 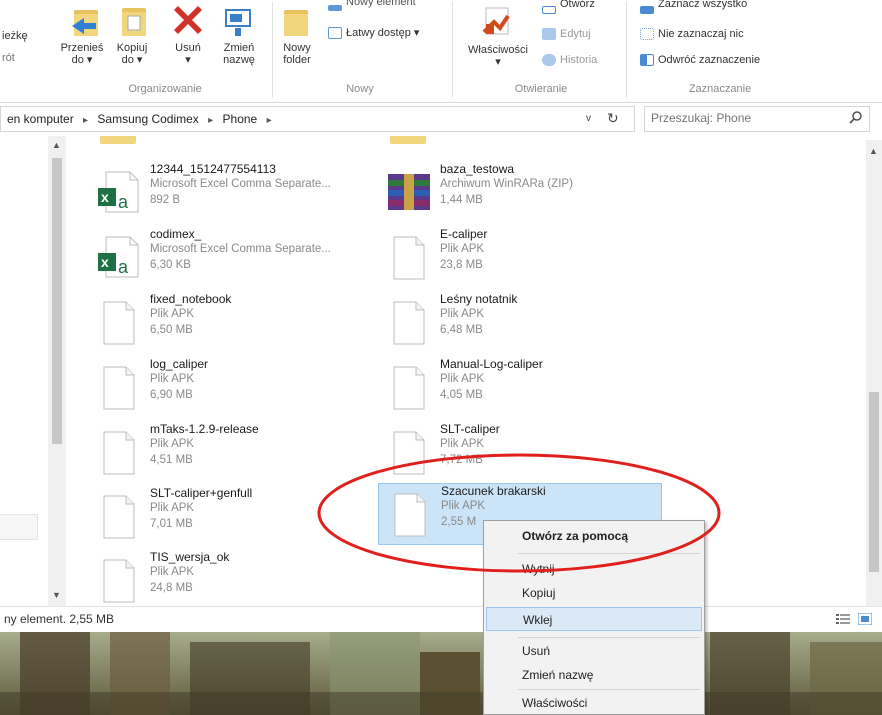 What do you see at coordinates (594, 703) in the screenshot?
I see `context-properties: Właściwości` at bounding box center [594, 703].